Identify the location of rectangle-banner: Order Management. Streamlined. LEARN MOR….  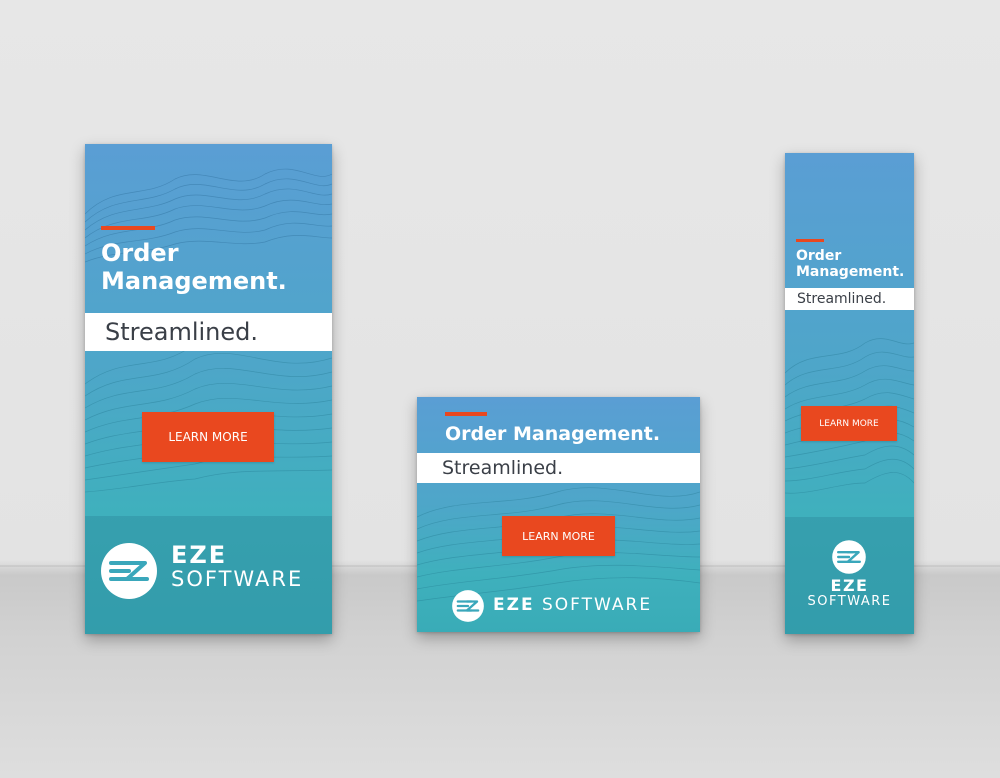
(558, 514).